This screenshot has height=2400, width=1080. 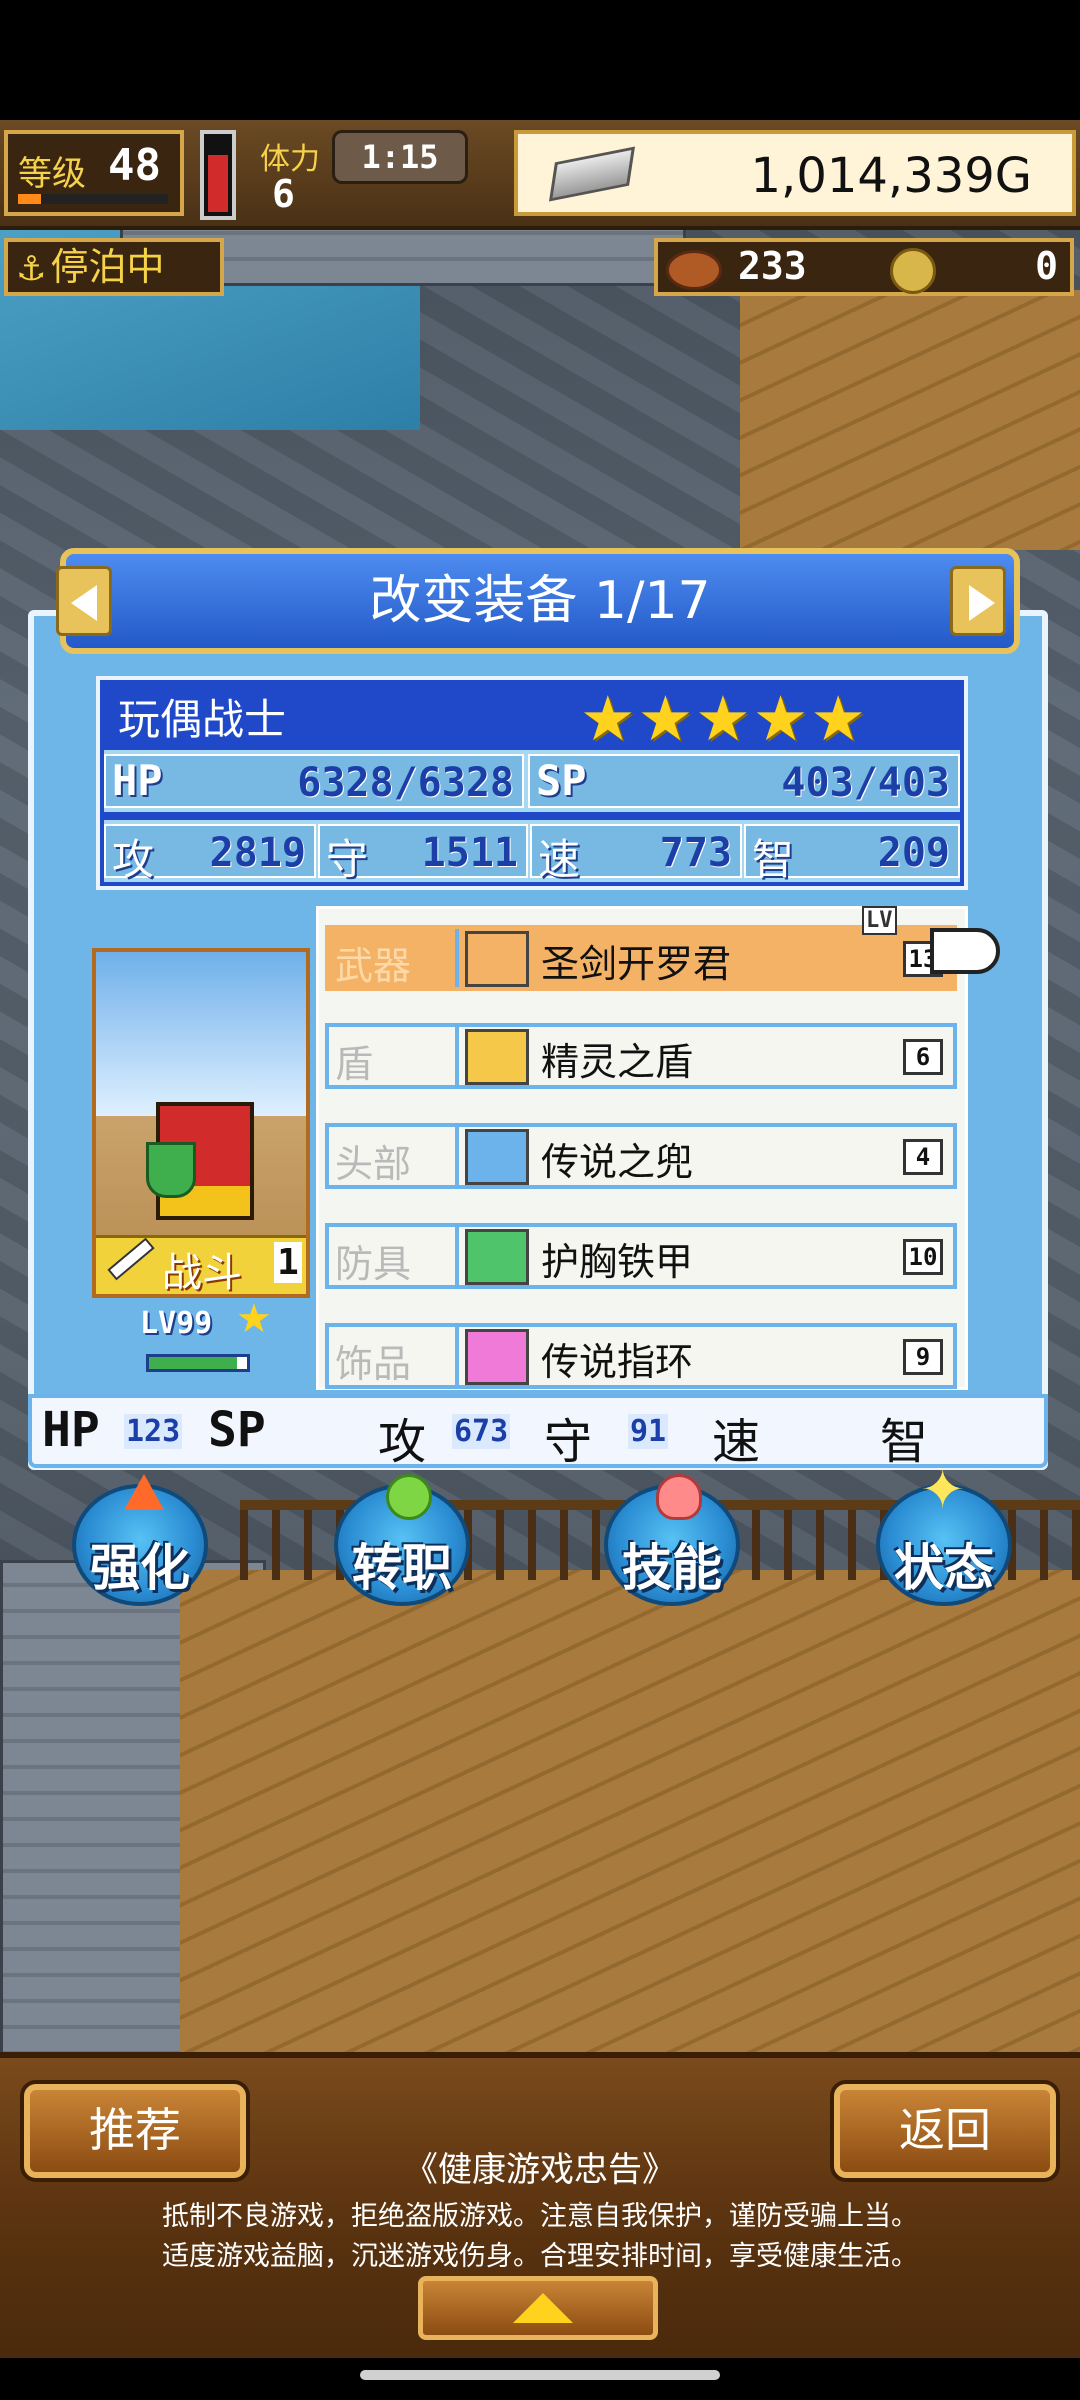 I want to click on previous-character-button, so click(x=84, y=601).